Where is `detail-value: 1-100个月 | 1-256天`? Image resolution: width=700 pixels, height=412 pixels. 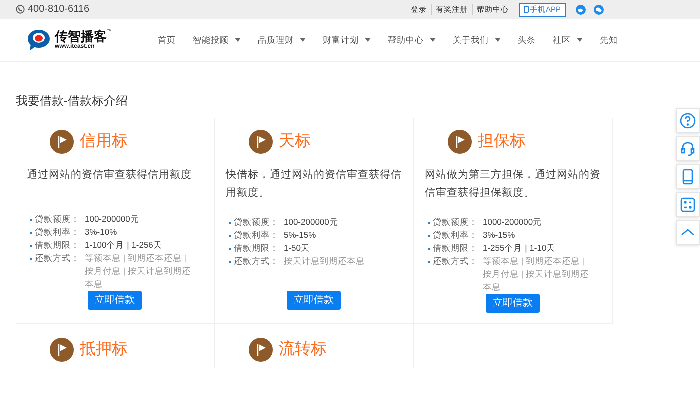
detail-value: 1-100个月 | 1-256天 is located at coordinates (124, 245).